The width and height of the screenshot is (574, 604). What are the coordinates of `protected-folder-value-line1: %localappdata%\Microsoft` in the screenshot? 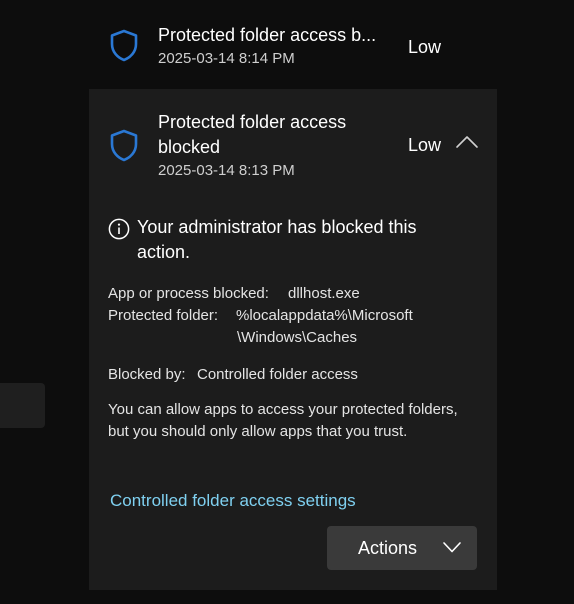 It's located at (324, 315).